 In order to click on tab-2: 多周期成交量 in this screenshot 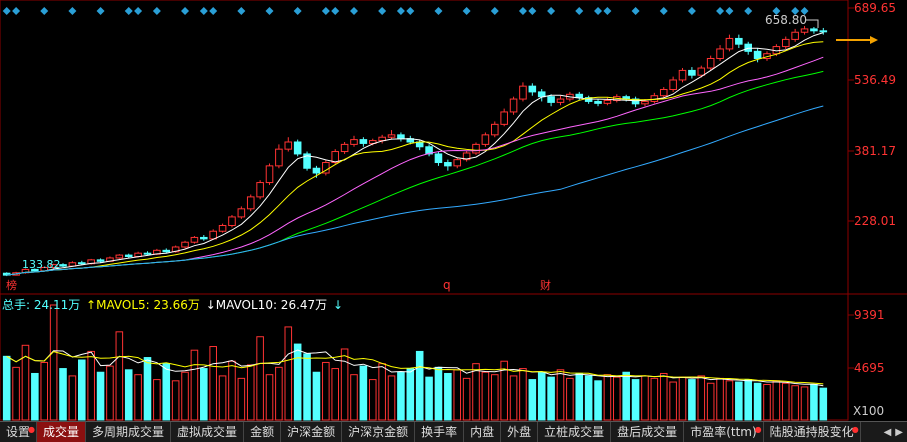, I will do `click(129, 432)`.